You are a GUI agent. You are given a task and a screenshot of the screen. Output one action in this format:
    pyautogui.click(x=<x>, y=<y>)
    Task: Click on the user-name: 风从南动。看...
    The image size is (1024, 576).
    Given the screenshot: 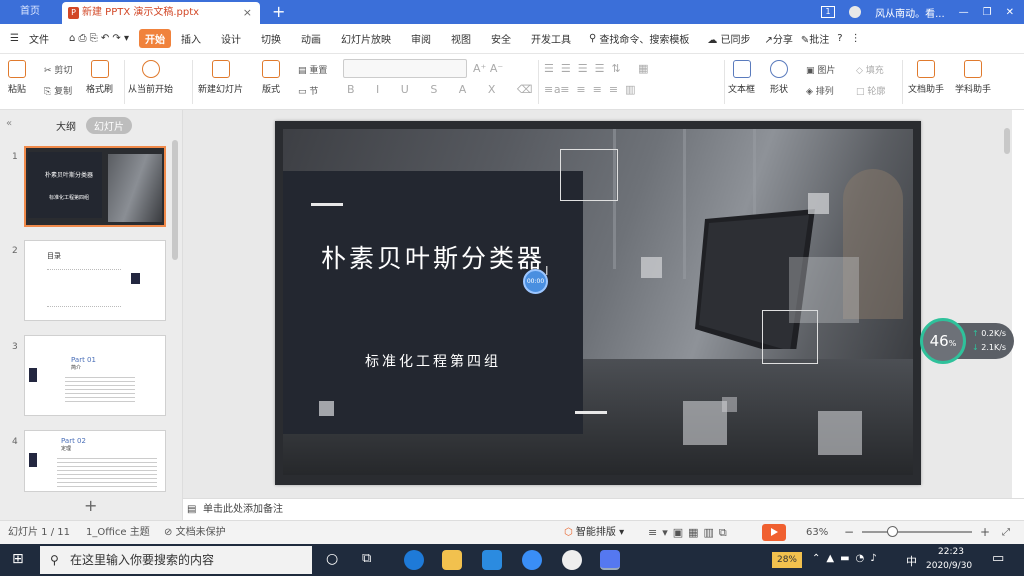 What is the action you would take?
    pyautogui.click(x=910, y=12)
    